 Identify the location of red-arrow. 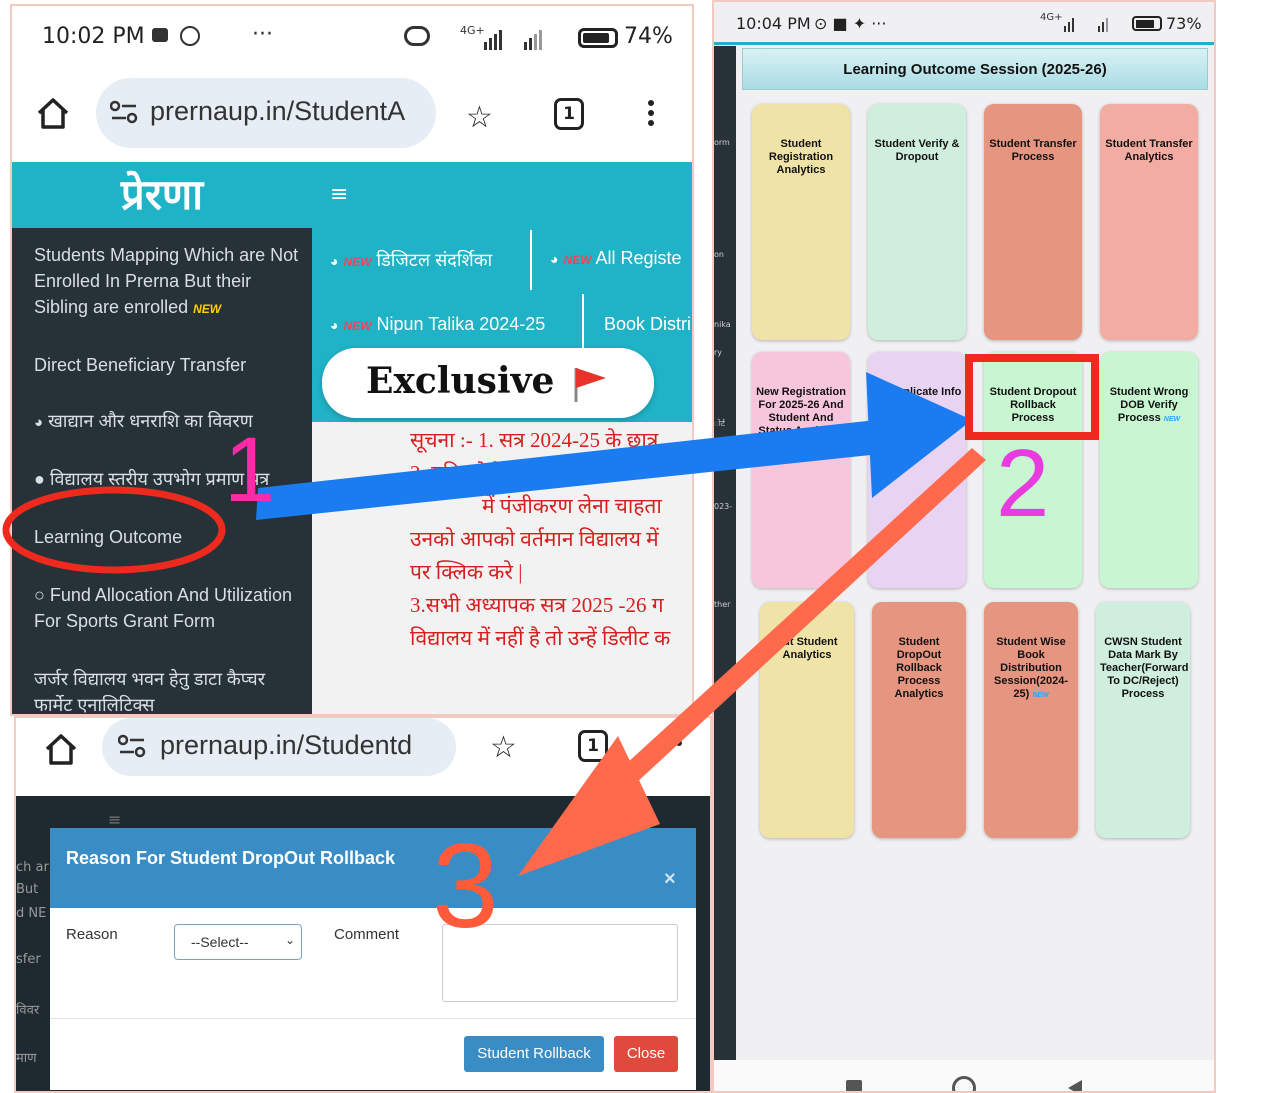
(752, 662).